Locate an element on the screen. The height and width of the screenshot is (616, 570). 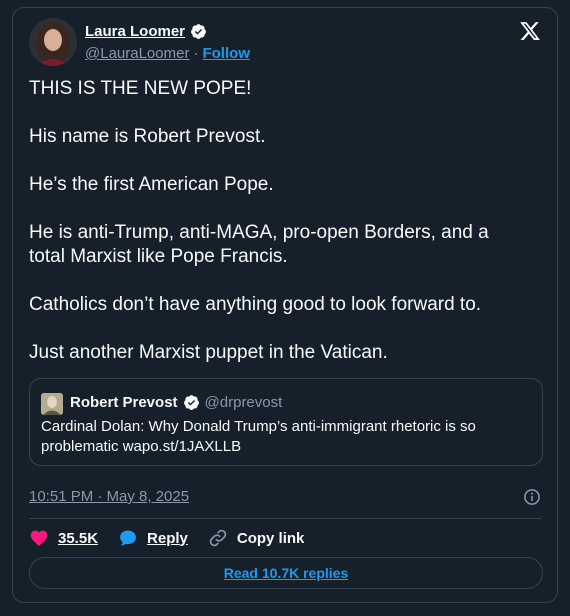
action-bar: 35.5K Reply Copy link is located at coordinates (166, 538).